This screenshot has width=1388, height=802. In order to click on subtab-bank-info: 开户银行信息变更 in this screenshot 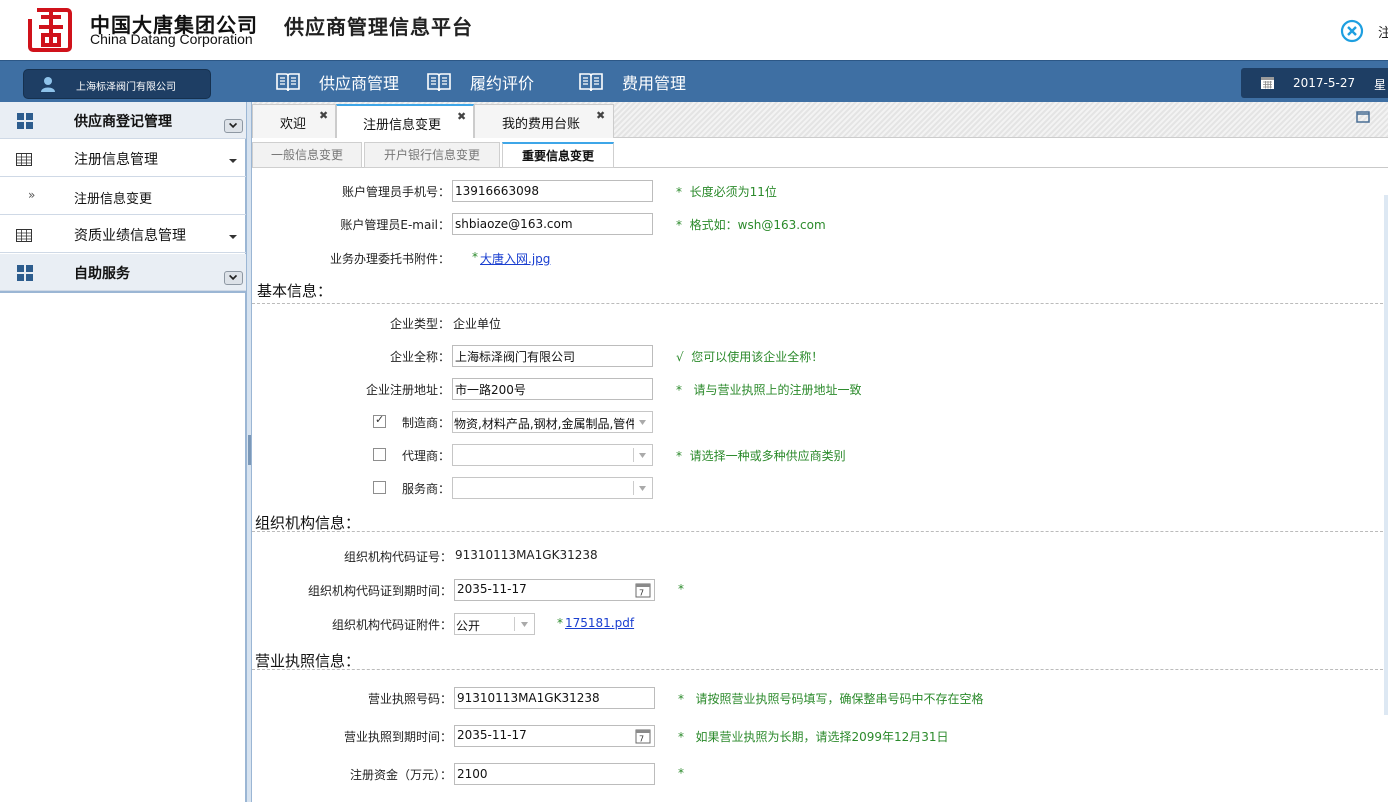, I will do `click(432, 155)`.